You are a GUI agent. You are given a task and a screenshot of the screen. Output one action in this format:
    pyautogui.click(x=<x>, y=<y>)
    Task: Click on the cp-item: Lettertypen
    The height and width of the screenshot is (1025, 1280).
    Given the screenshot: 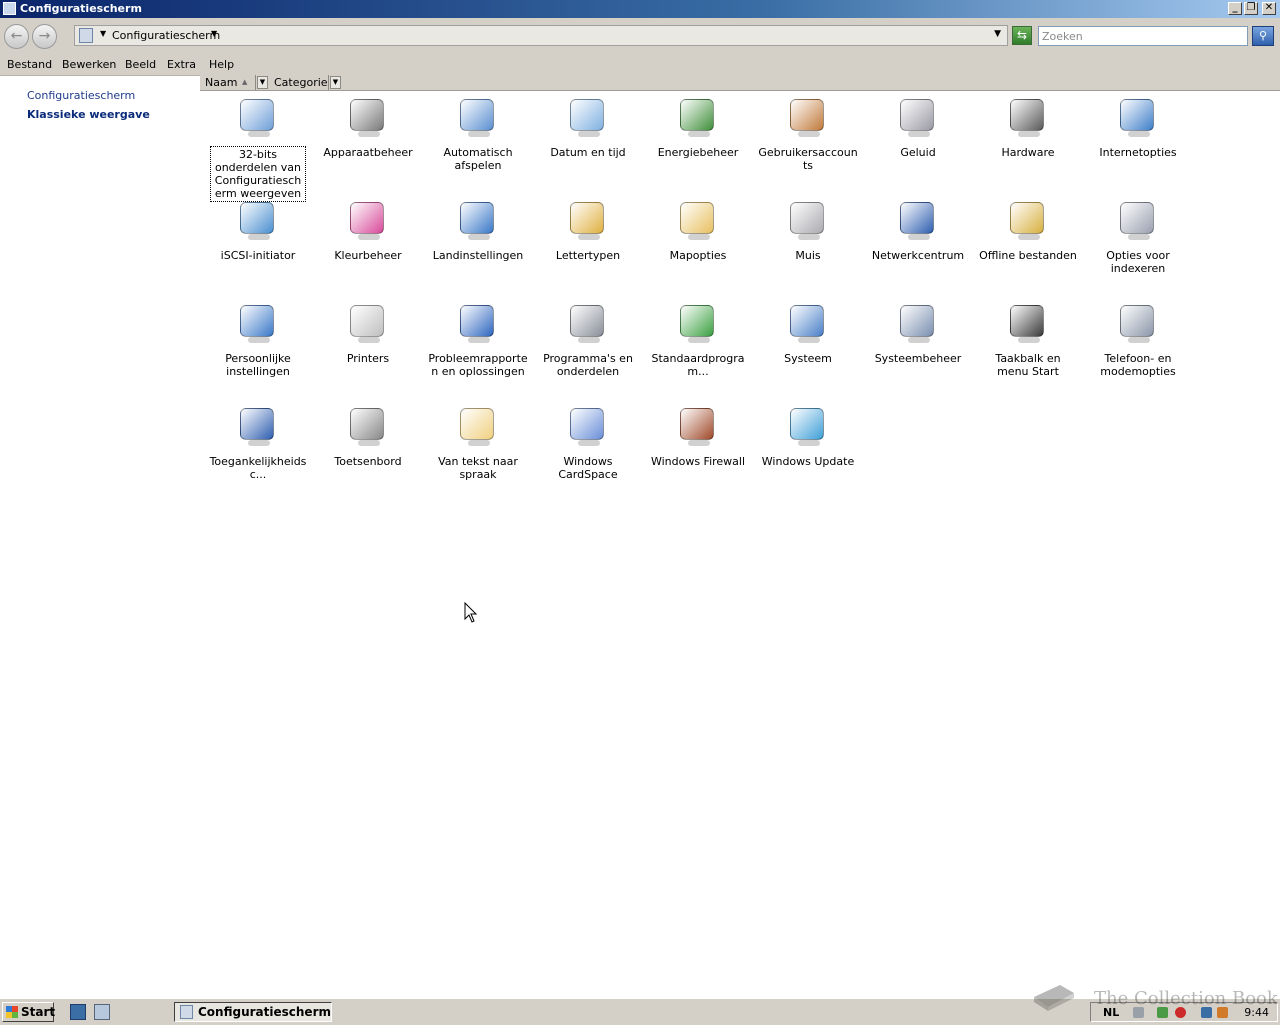 What is the action you would take?
    pyautogui.click(x=588, y=228)
    